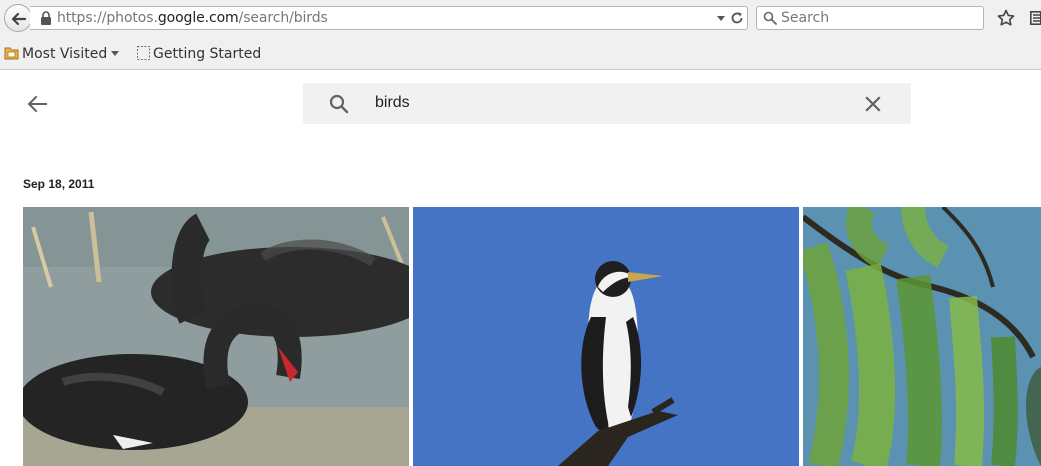 The width and height of the screenshot is (1041, 466). What do you see at coordinates (192, 18) in the screenshot?
I see `url-text: https://photos.google.com/search/birds` at bounding box center [192, 18].